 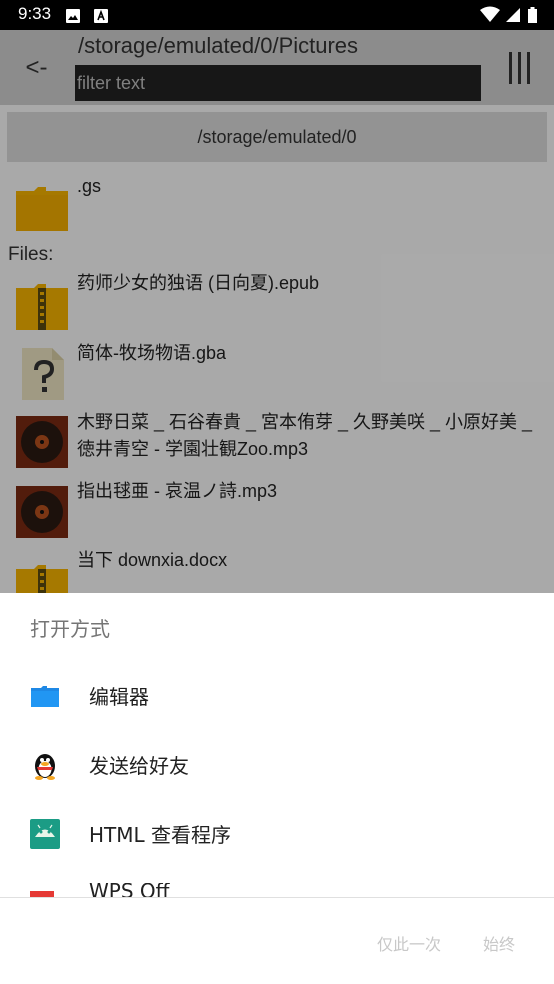 What do you see at coordinates (119, 697) in the screenshot?
I see `app-label: 编辑器` at bounding box center [119, 697].